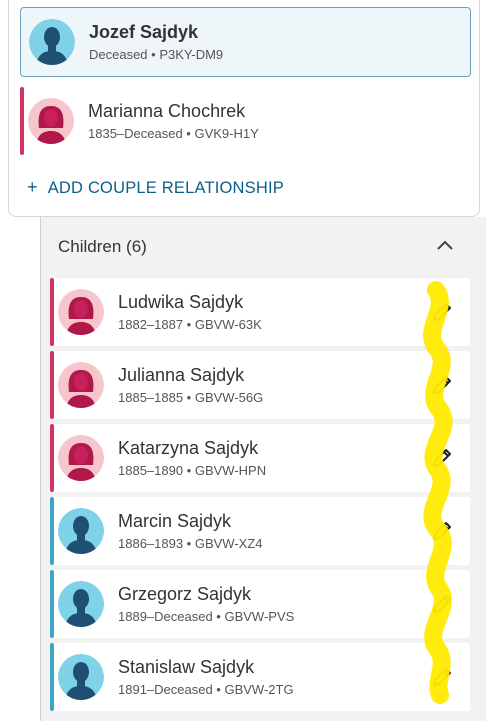  What do you see at coordinates (32, 187) in the screenshot?
I see `plus-icon: +` at bounding box center [32, 187].